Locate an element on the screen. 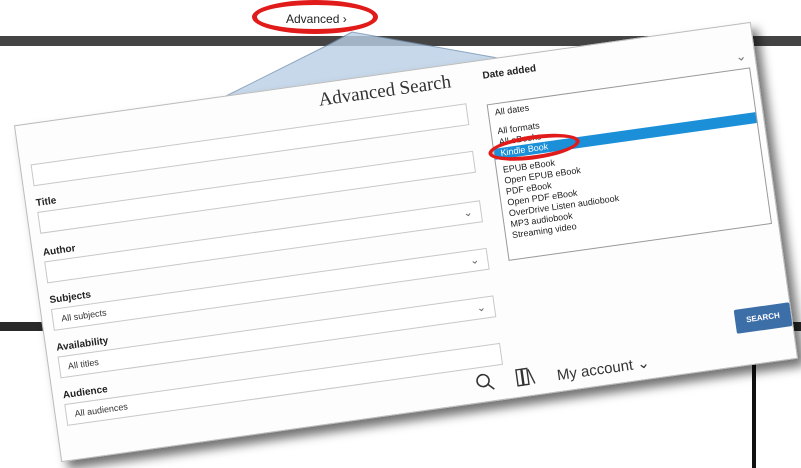 The height and width of the screenshot is (468, 801). title-label: Title is located at coordinates (46, 202).